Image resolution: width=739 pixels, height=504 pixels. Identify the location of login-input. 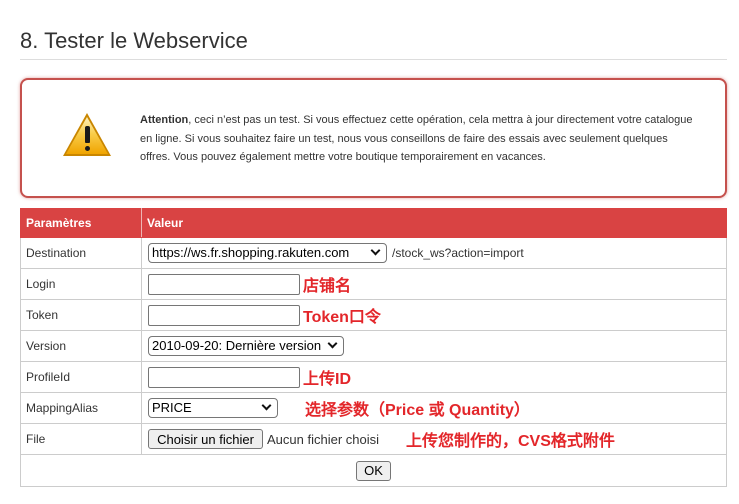
(224, 284).